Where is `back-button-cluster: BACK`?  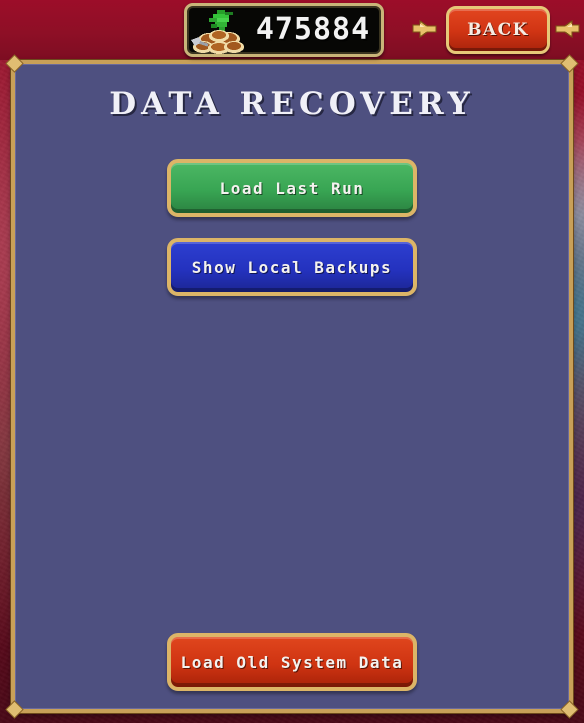
back-button-cluster: BACK is located at coordinates (496, 30).